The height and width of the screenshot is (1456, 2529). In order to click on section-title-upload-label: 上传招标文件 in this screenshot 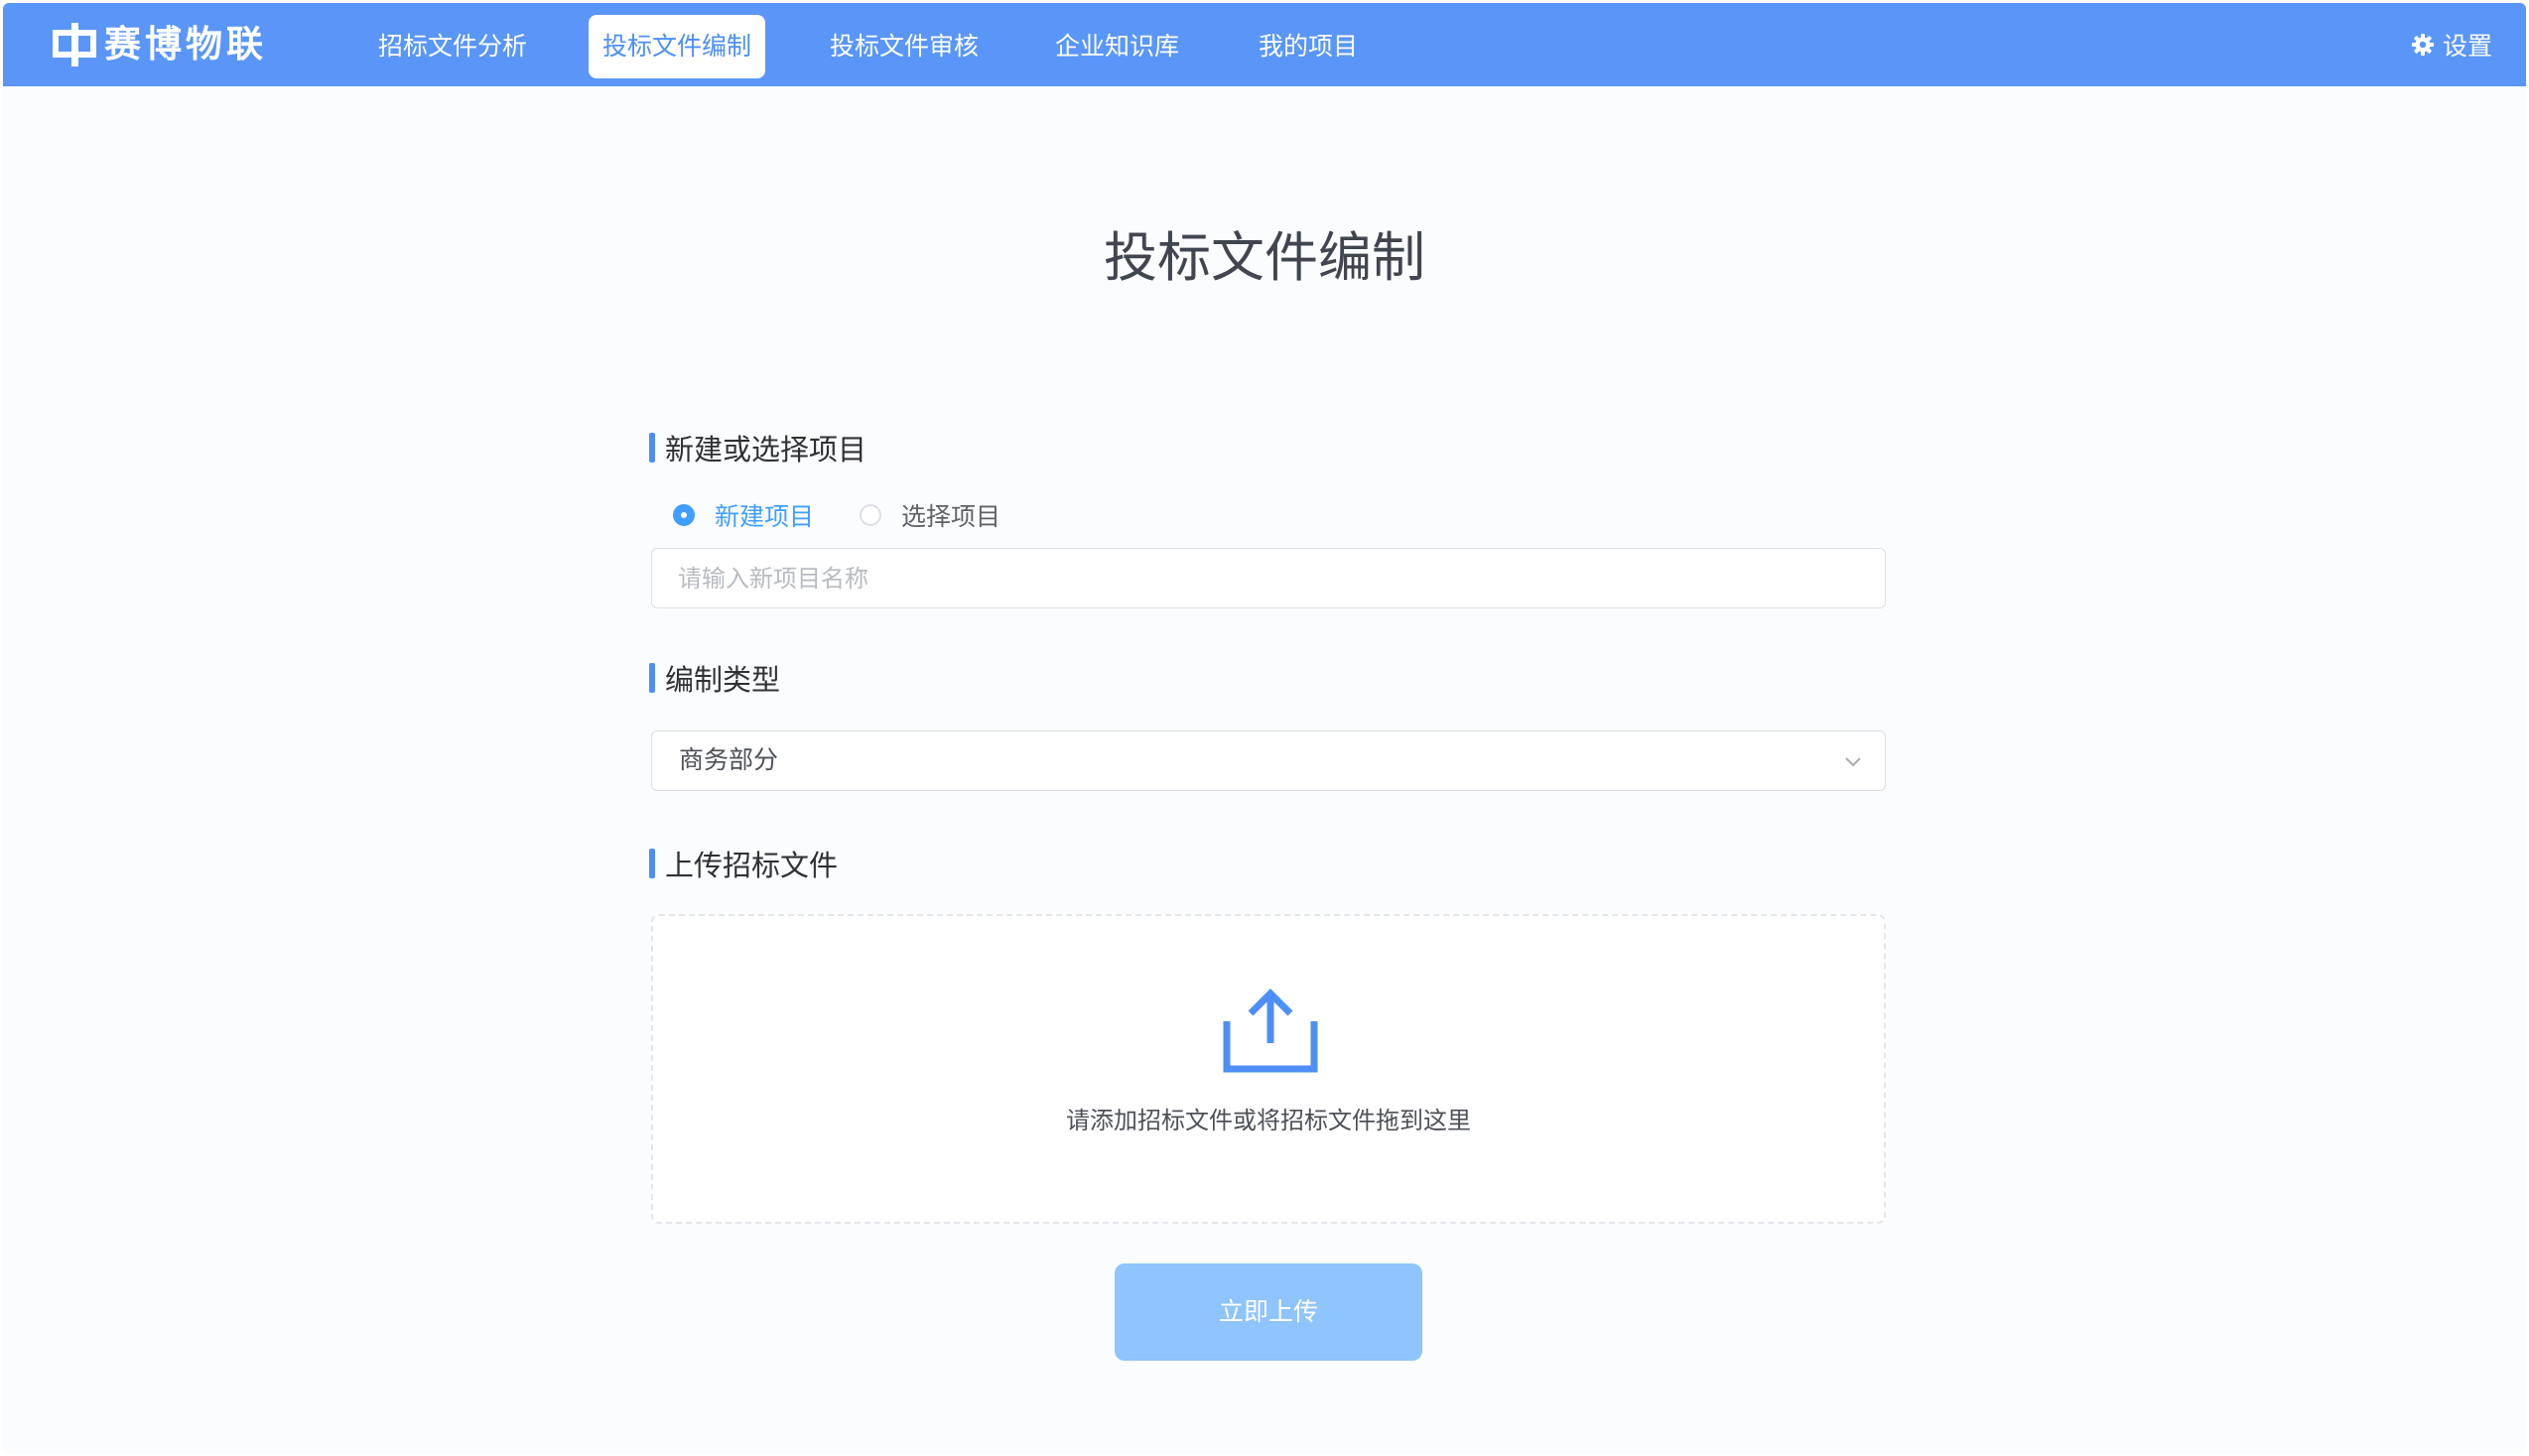, I will do `click(752, 865)`.